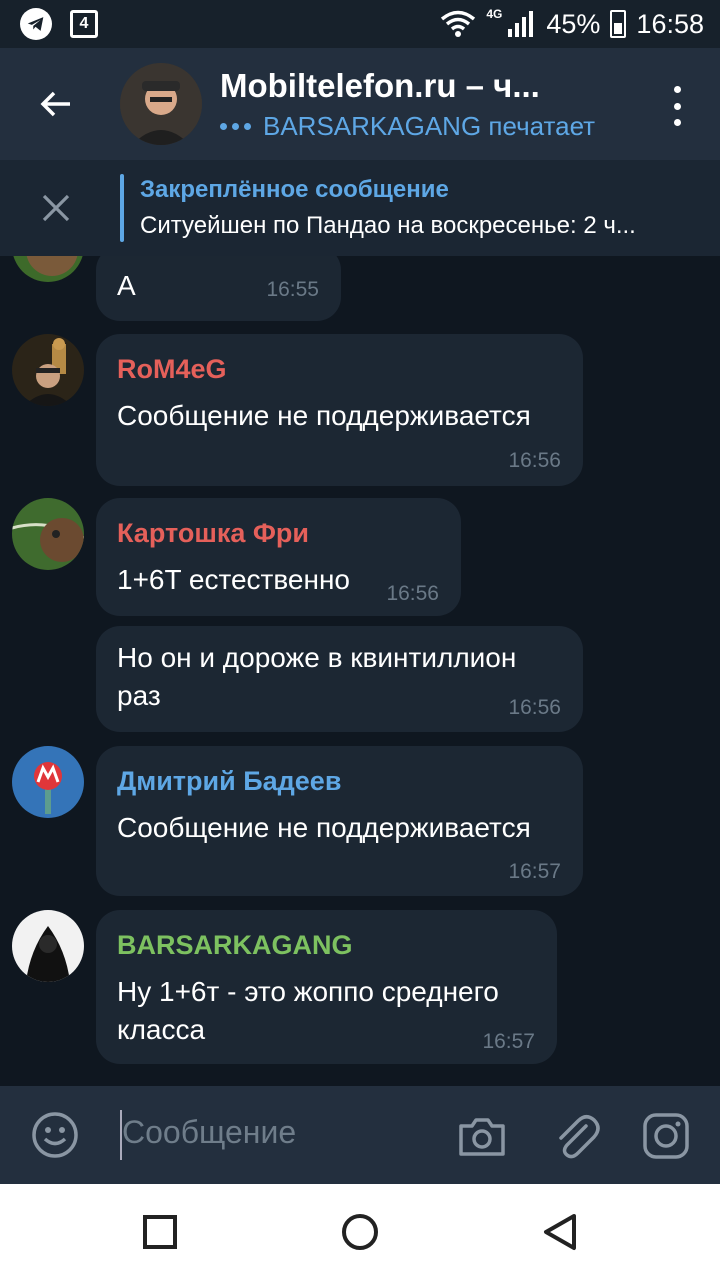 This screenshot has width=720, height=1280. What do you see at coordinates (233, 579) in the screenshot?
I see `message-text: 1+6T естественно` at bounding box center [233, 579].